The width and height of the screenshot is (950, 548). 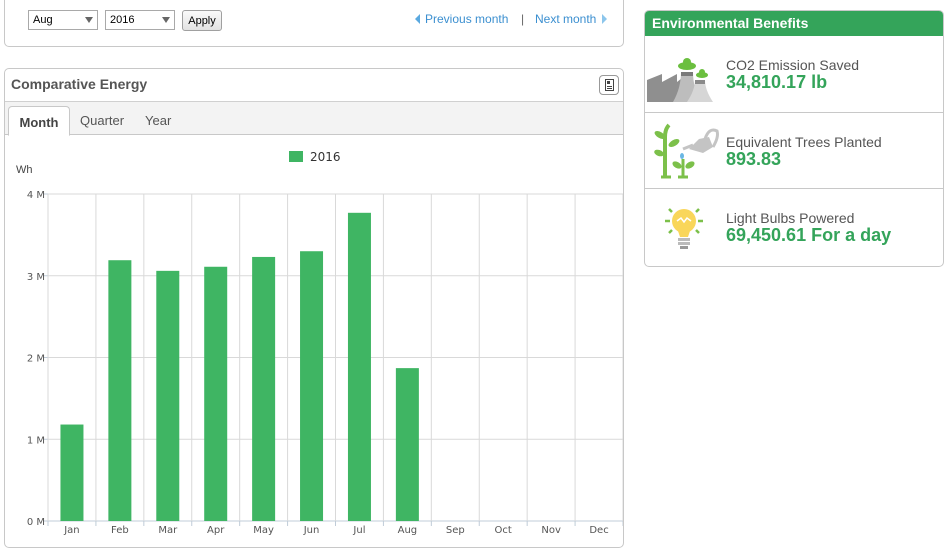 I want to click on next-month-label: Next month, so click(x=566, y=19).